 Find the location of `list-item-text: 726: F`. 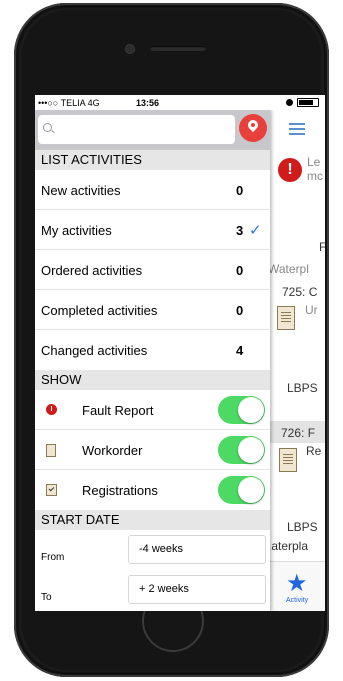

list-item-text: 726: F is located at coordinates (298, 433).